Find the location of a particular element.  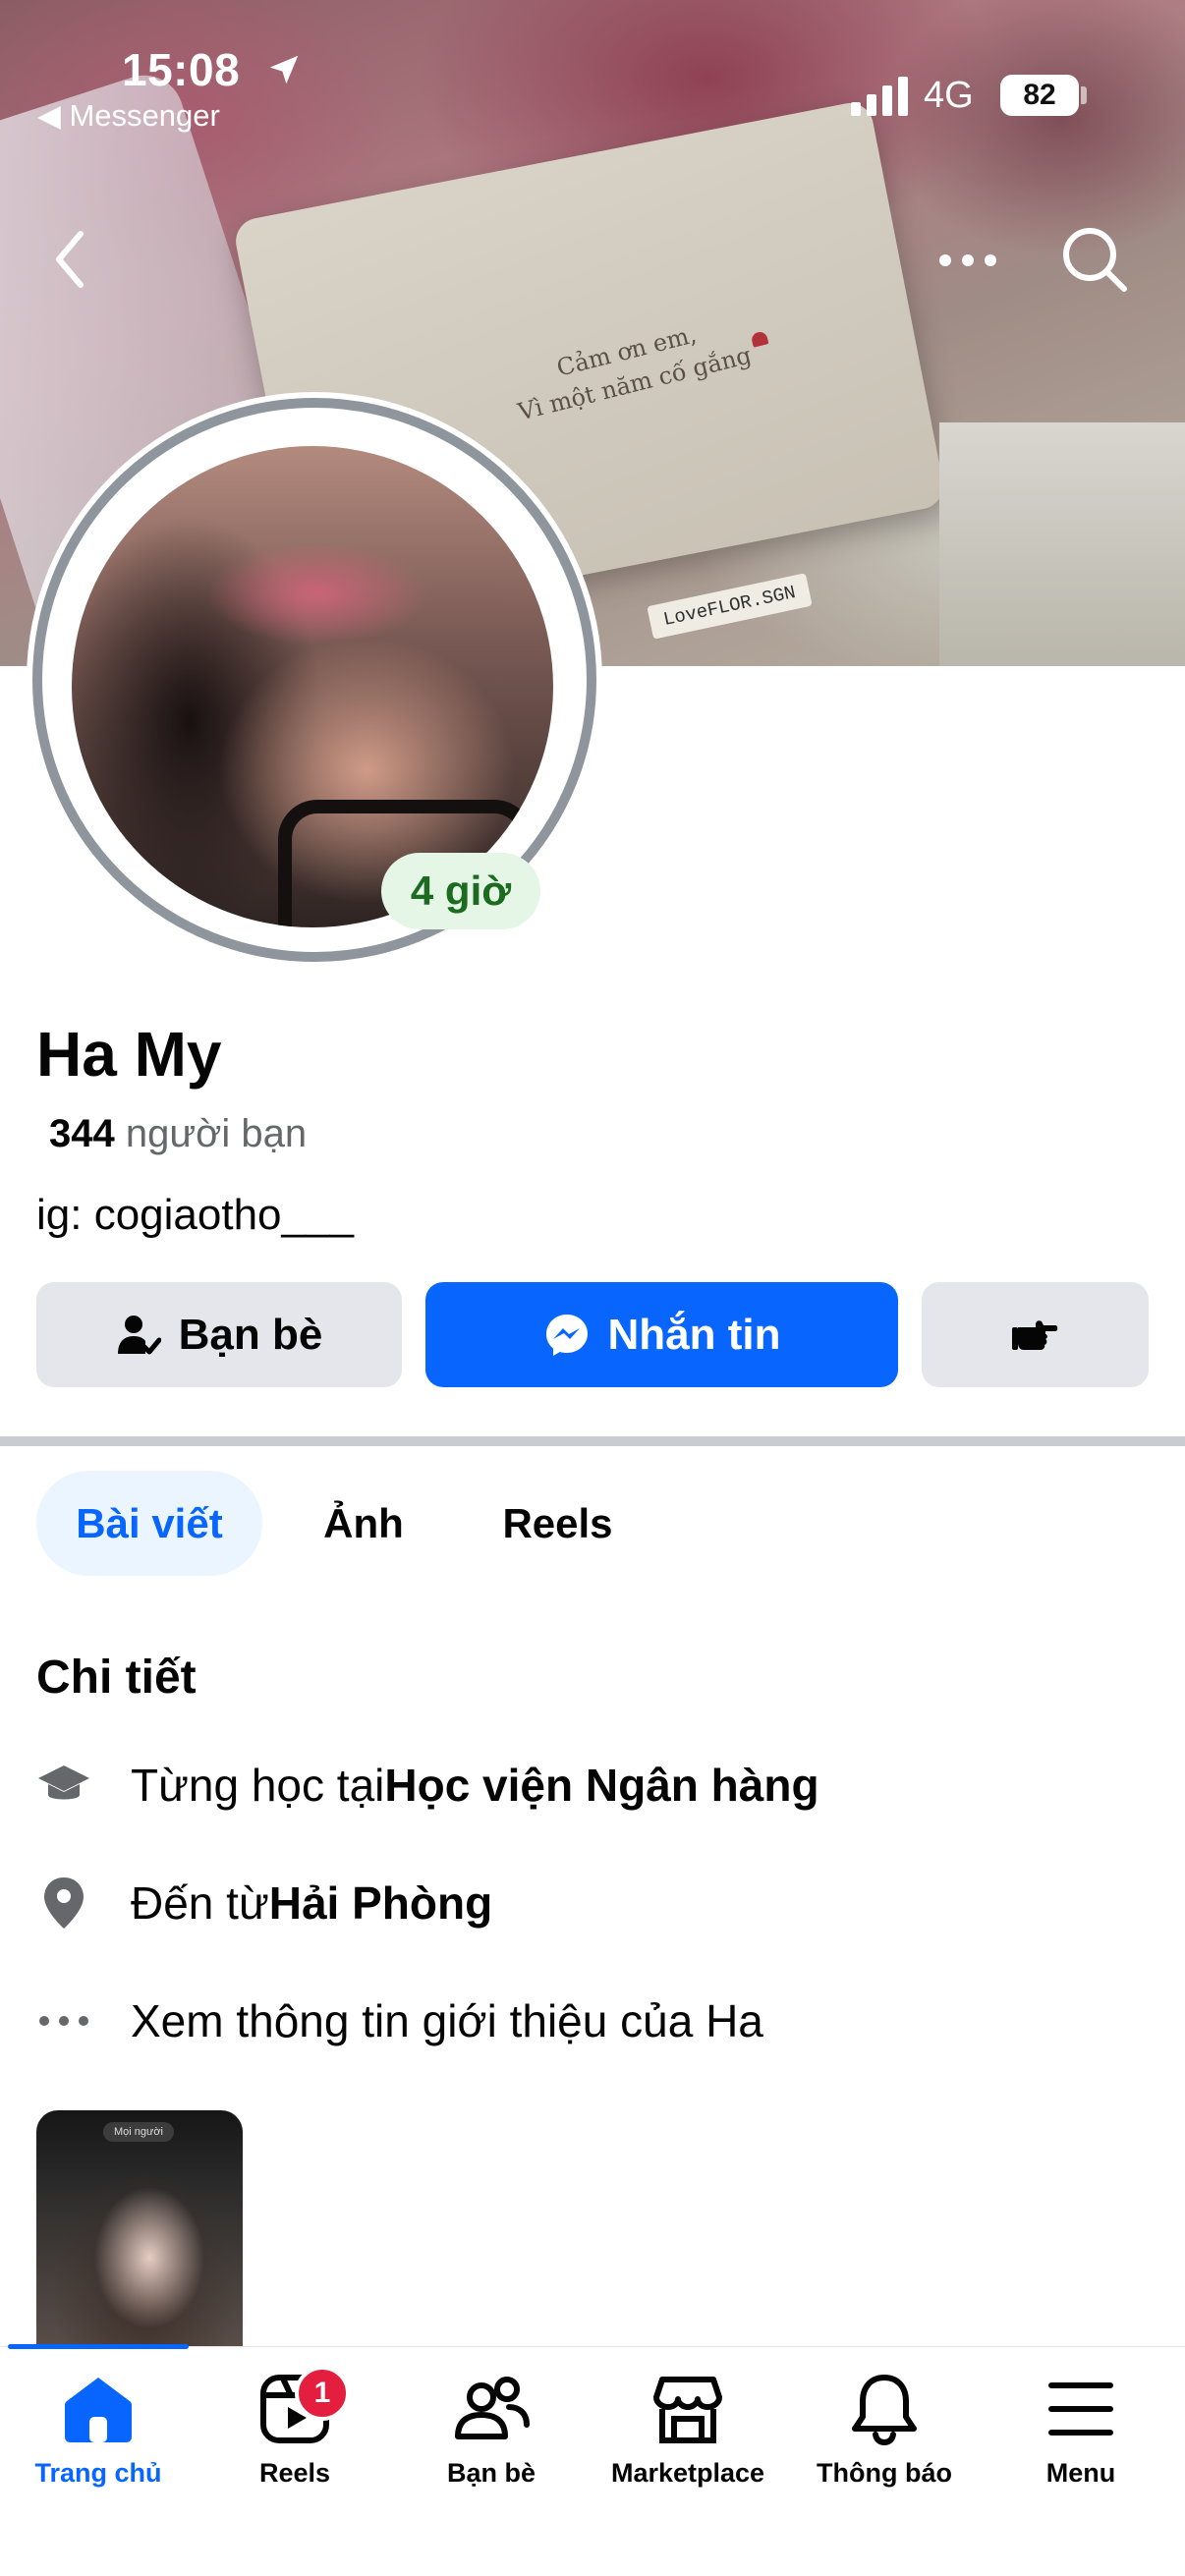

poke-hand-icon is located at coordinates (1034, 1334).